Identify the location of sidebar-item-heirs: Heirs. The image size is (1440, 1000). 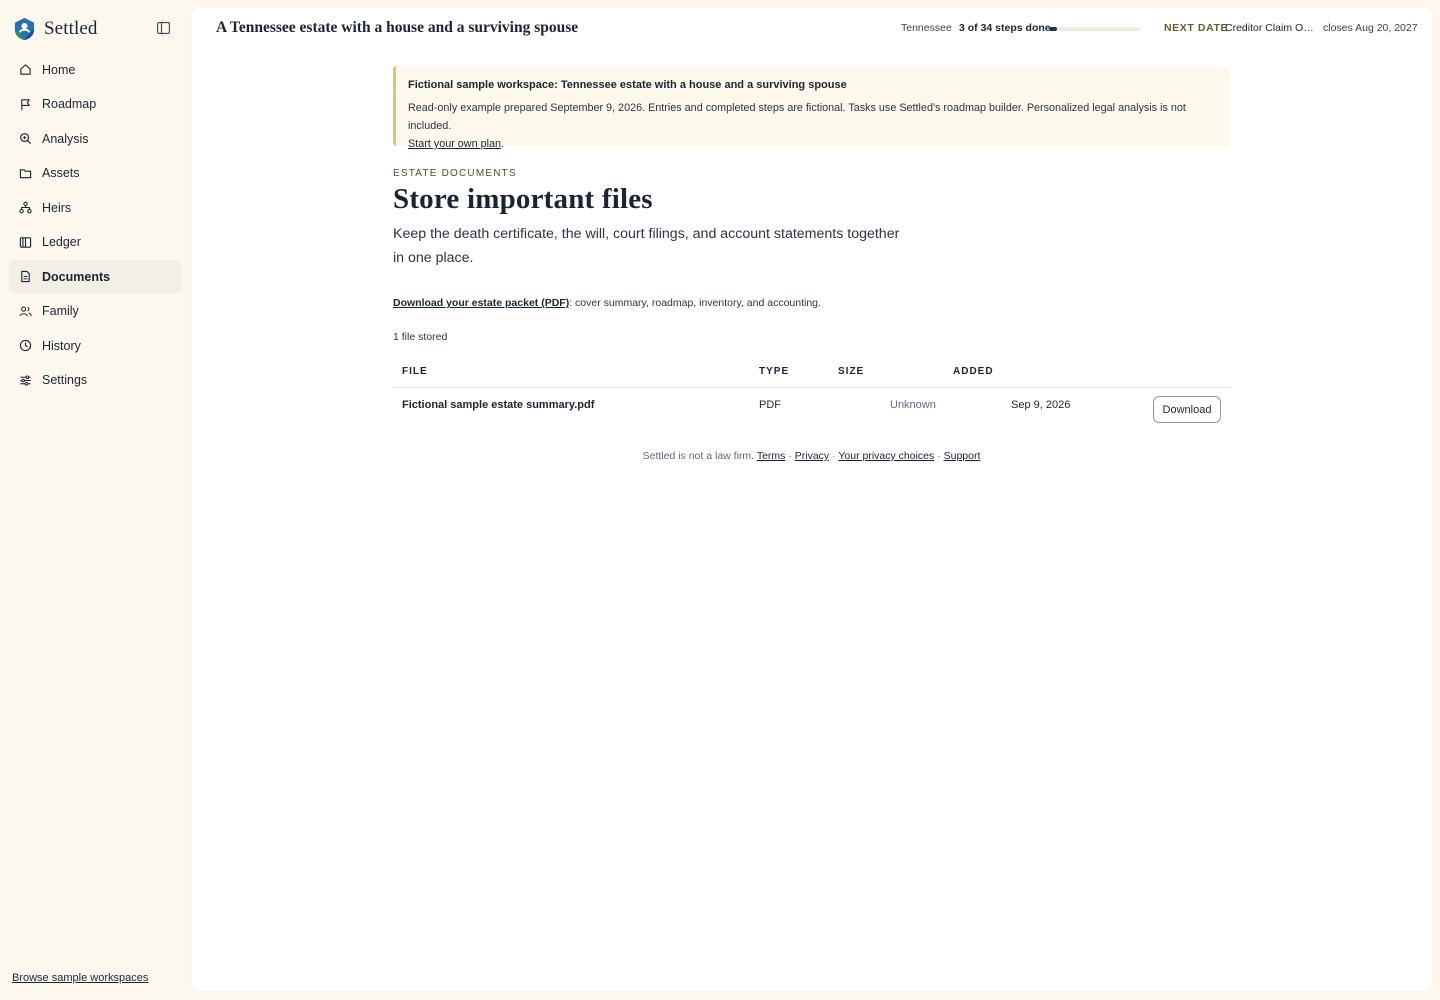
(95, 207).